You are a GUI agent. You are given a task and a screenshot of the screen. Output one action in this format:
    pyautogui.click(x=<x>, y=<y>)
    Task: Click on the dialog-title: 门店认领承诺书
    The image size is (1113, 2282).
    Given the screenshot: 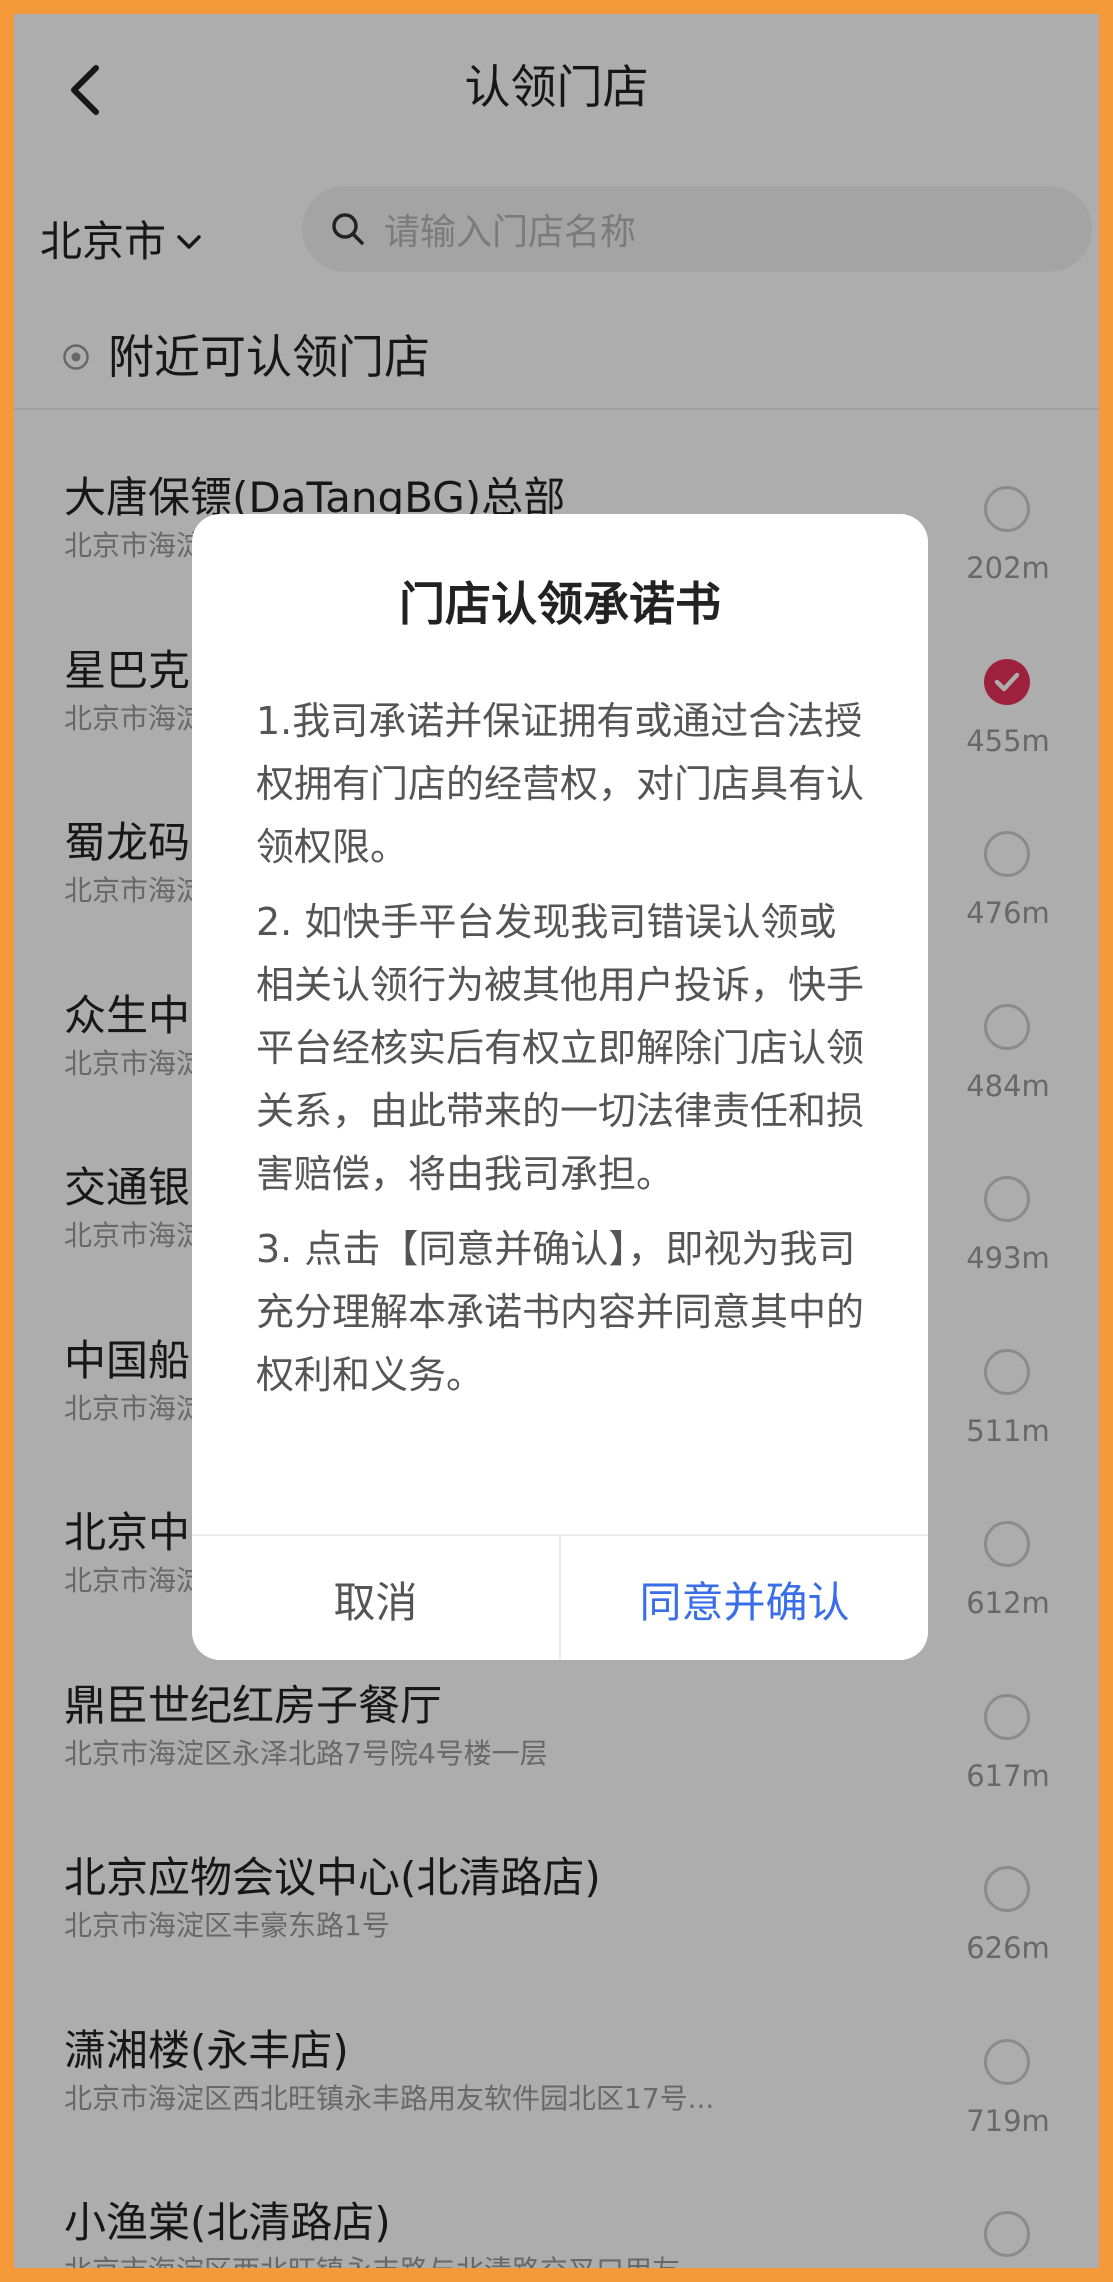 What is the action you would take?
    pyautogui.click(x=560, y=604)
    